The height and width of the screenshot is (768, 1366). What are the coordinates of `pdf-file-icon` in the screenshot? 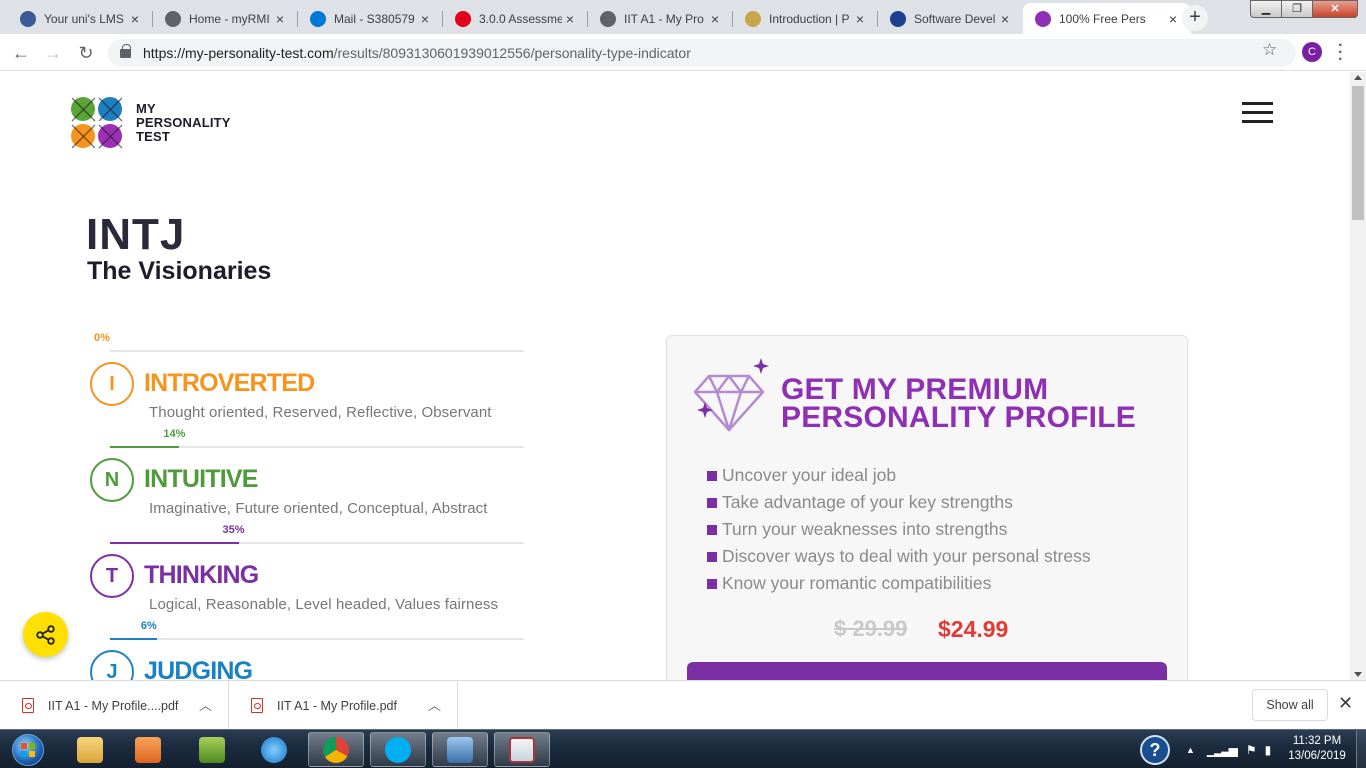 It's located at (257, 705).